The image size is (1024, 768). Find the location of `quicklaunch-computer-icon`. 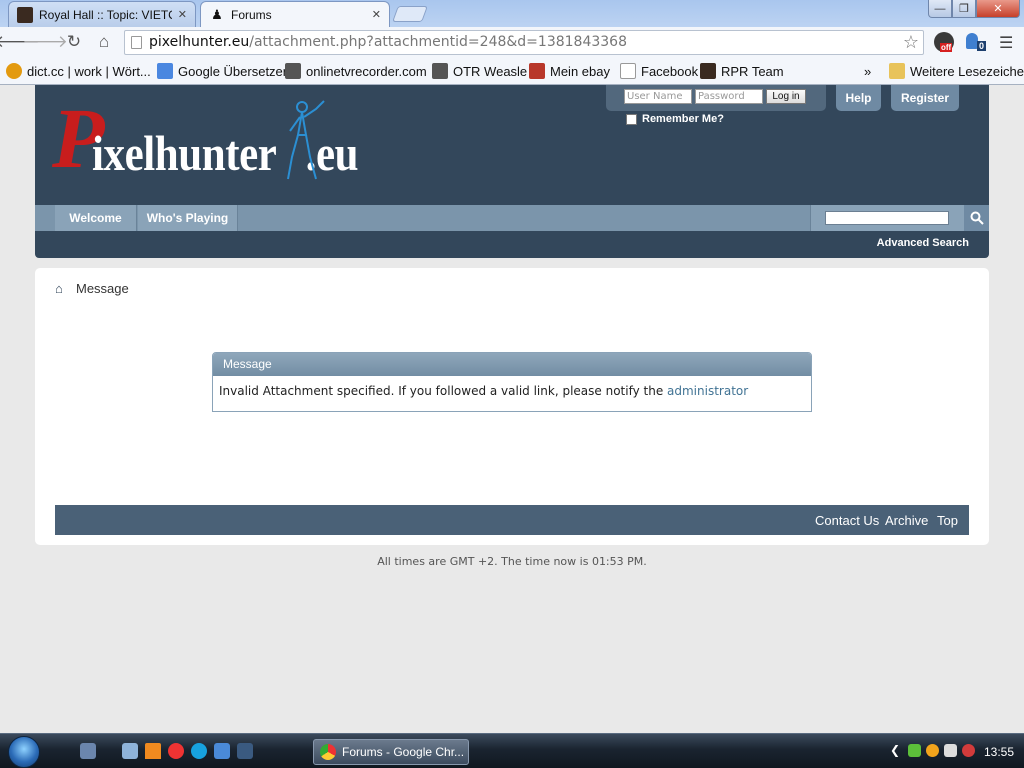

quicklaunch-computer-icon is located at coordinates (130, 751).